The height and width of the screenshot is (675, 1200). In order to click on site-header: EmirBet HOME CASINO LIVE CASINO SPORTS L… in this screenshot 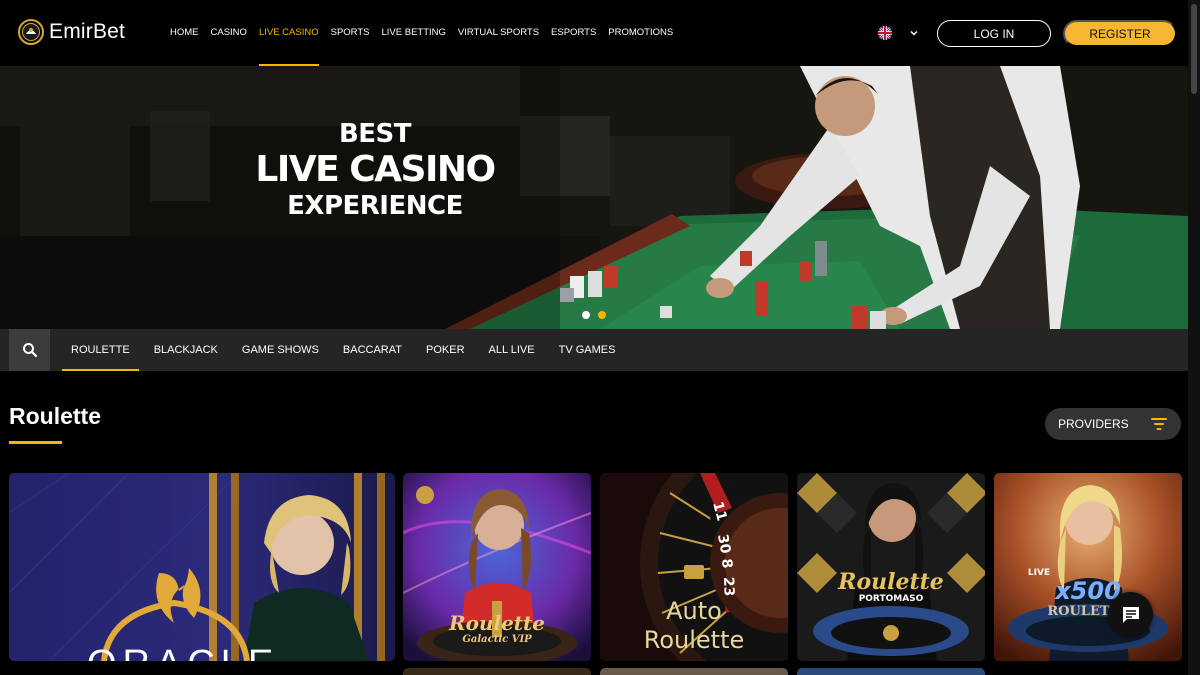, I will do `click(594, 33)`.